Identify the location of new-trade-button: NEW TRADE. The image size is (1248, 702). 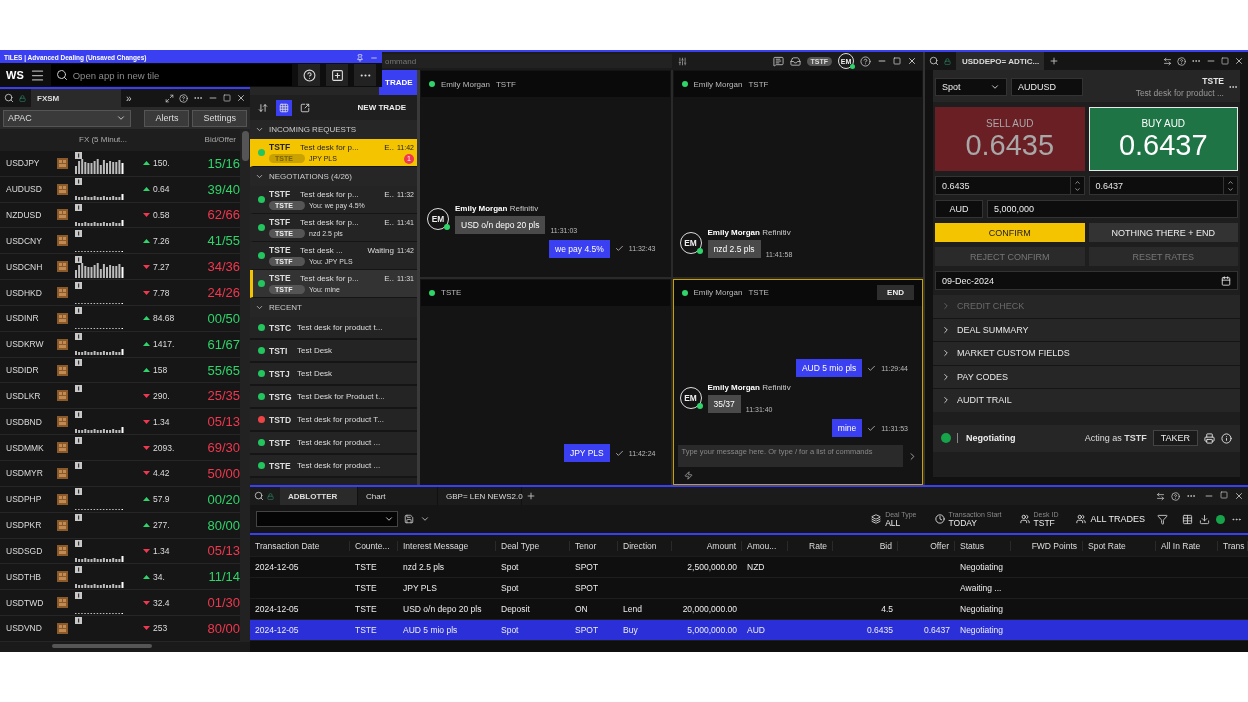
(381, 107).